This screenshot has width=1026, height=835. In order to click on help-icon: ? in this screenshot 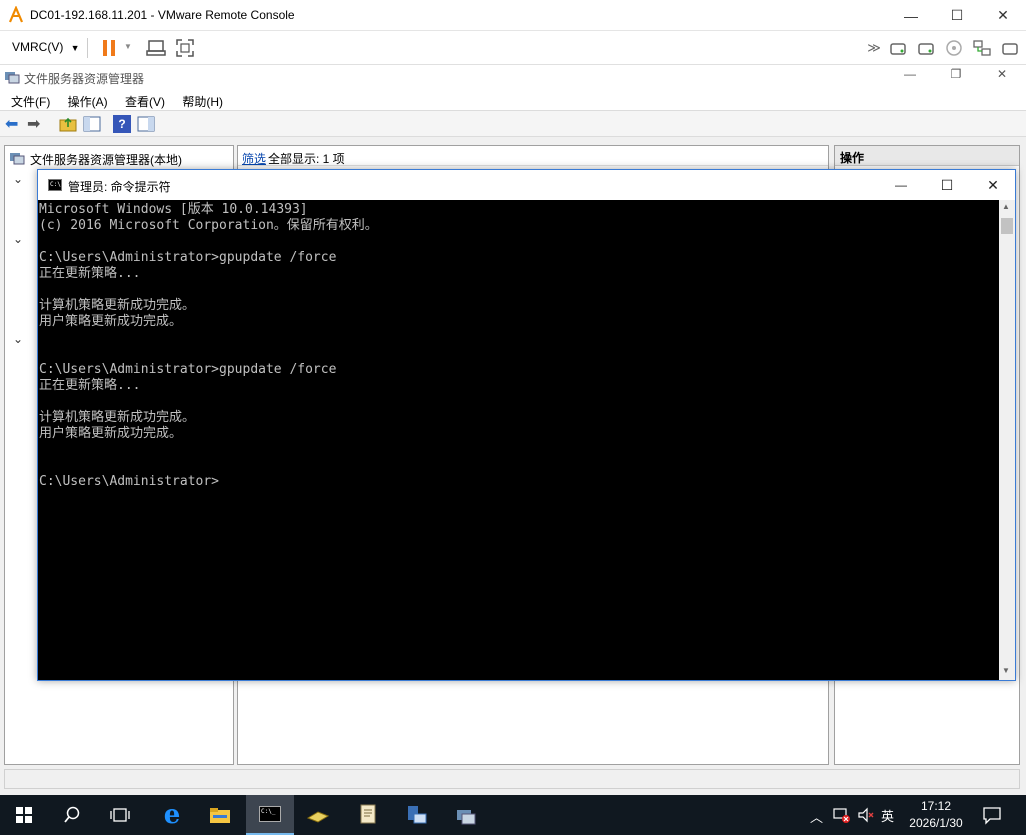, I will do `click(122, 124)`.